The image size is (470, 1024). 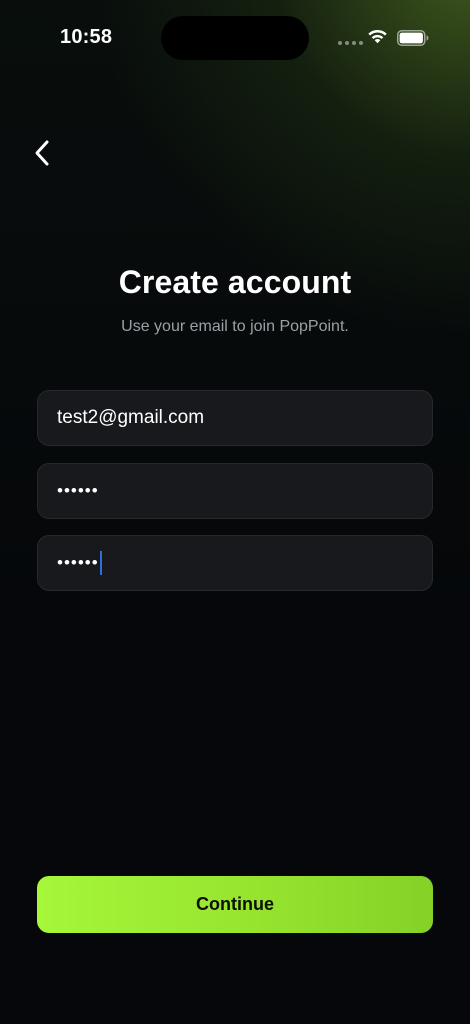 I want to click on cellular-signal-icon, so click(x=350, y=43).